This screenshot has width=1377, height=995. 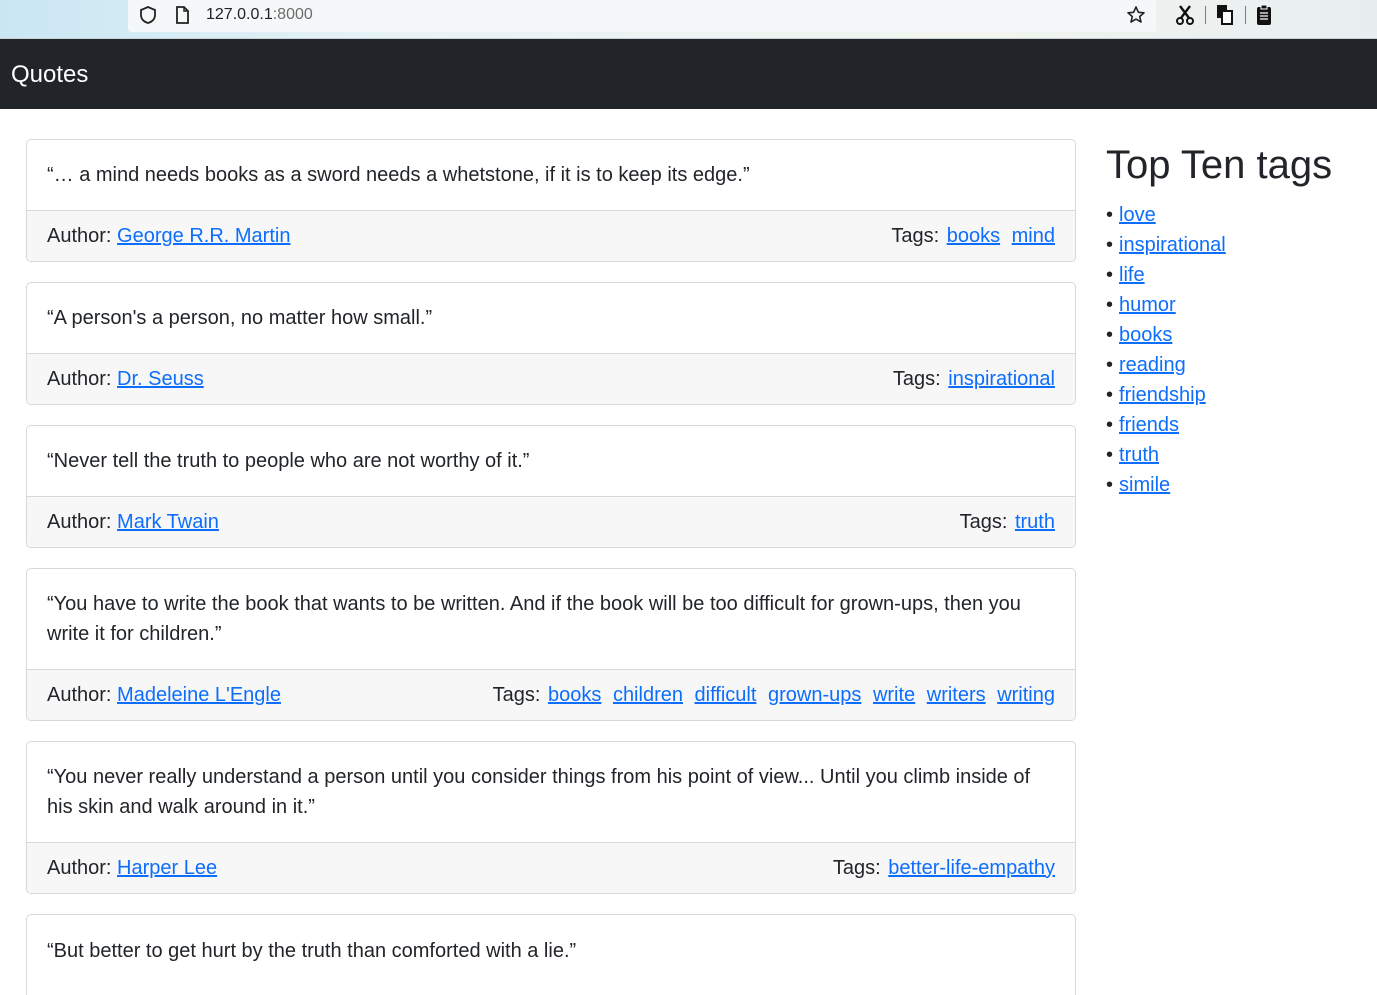 I want to click on top-tag-item: • reading, so click(x=1166, y=365).